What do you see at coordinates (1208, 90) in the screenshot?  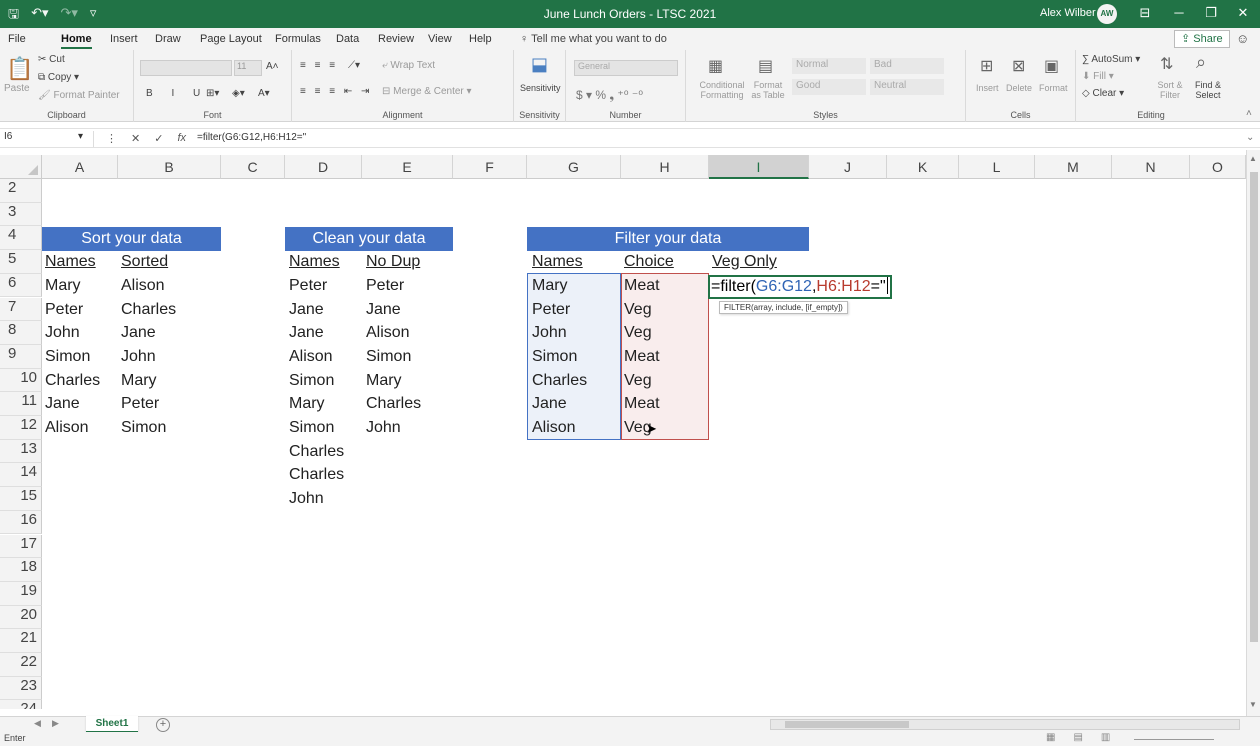 I see `find-select-button: Find & Select` at bounding box center [1208, 90].